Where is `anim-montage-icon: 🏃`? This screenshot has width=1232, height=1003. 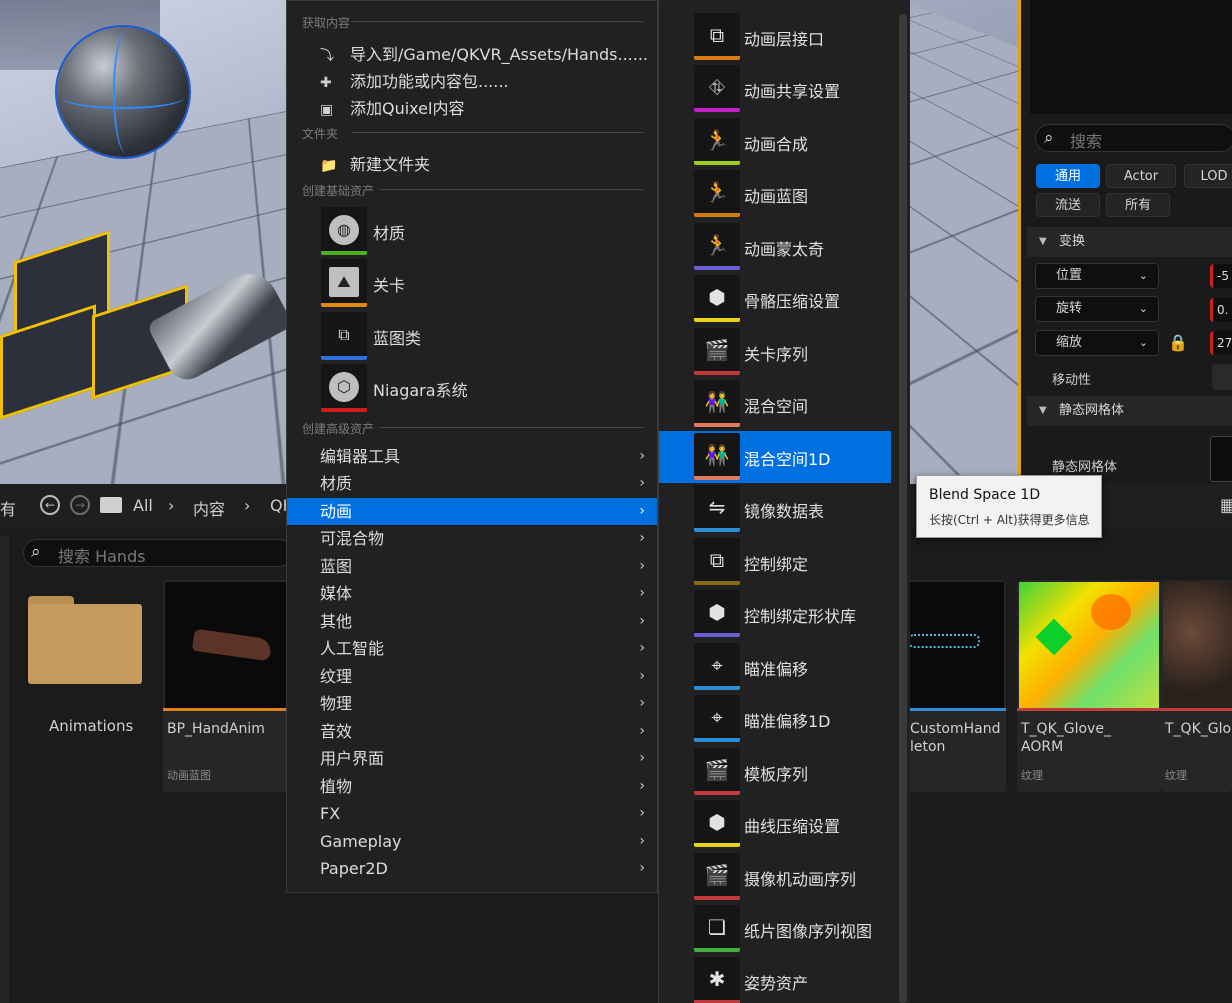 anim-montage-icon: 🏃 is located at coordinates (717, 246).